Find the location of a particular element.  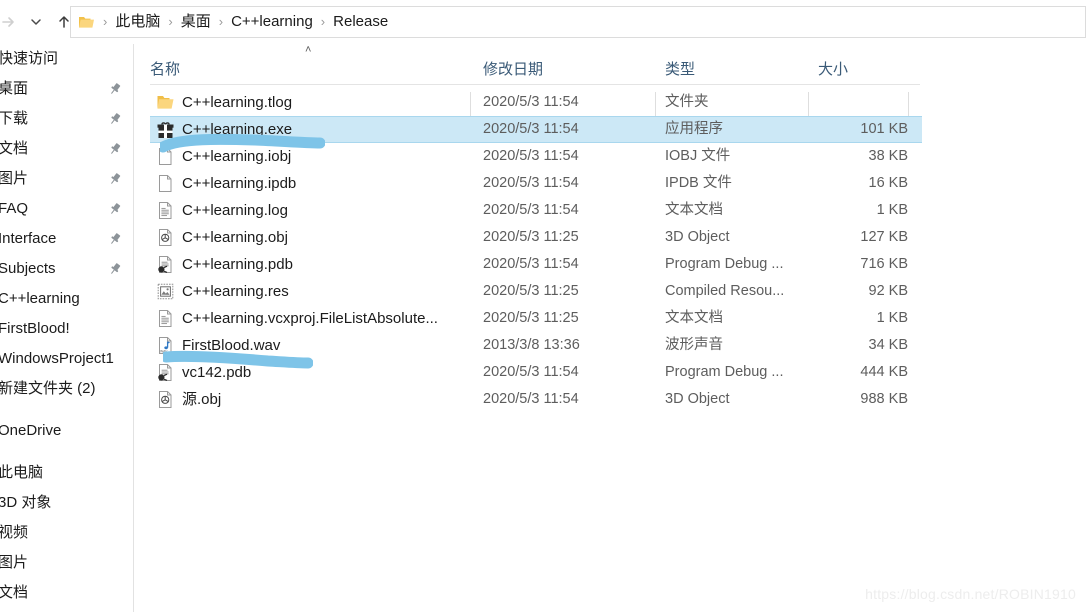

sidebar-item-cjk-13: 此电脑 is located at coordinates (67, 473).